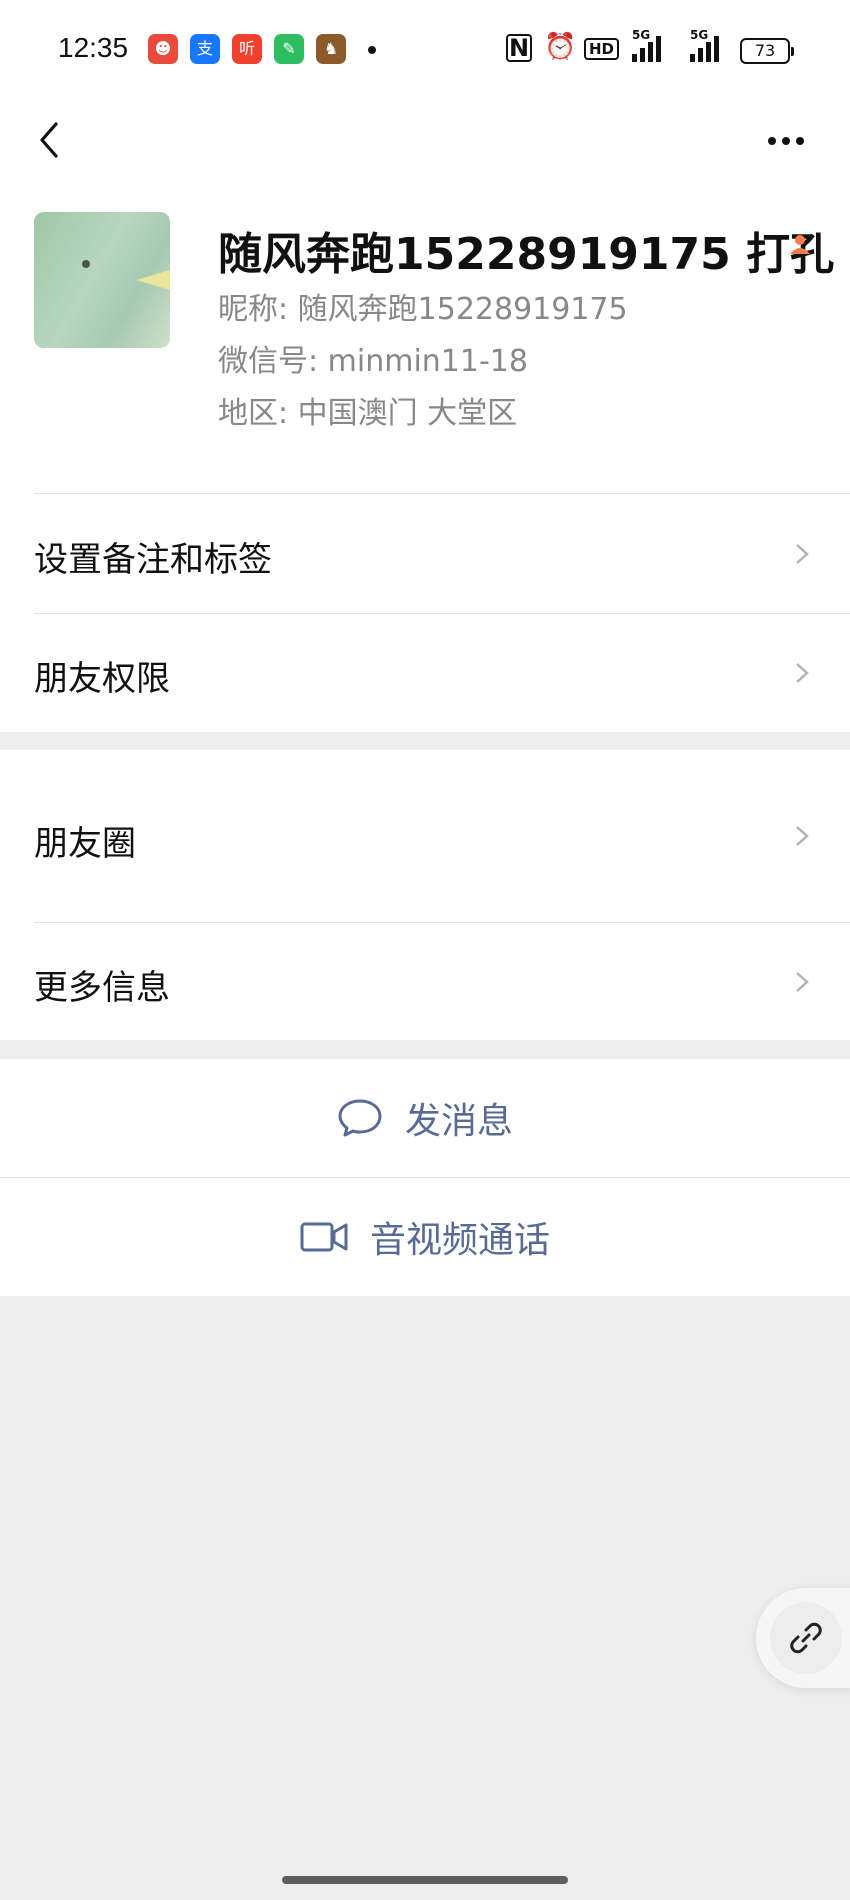 The width and height of the screenshot is (850, 1900). What do you see at coordinates (602, 49) in the screenshot?
I see `hd-icon: HD` at bounding box center [602, 49].